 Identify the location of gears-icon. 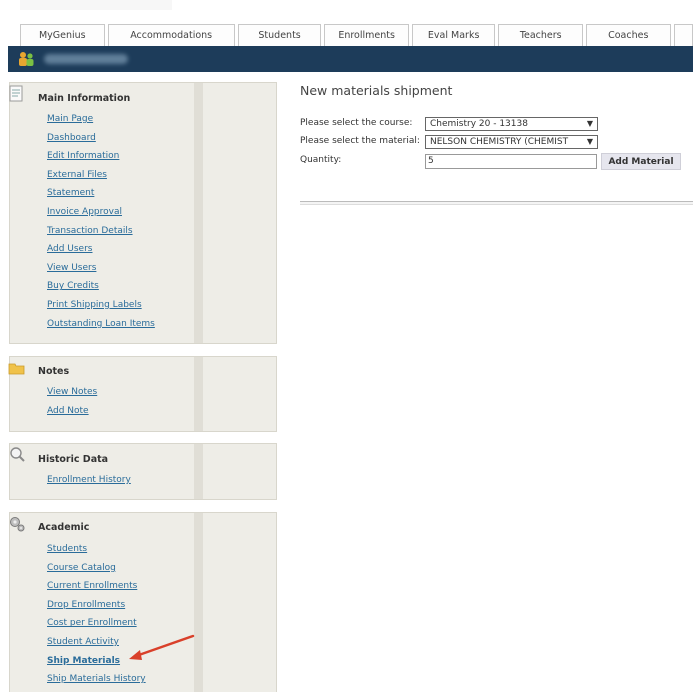
(17, 524).